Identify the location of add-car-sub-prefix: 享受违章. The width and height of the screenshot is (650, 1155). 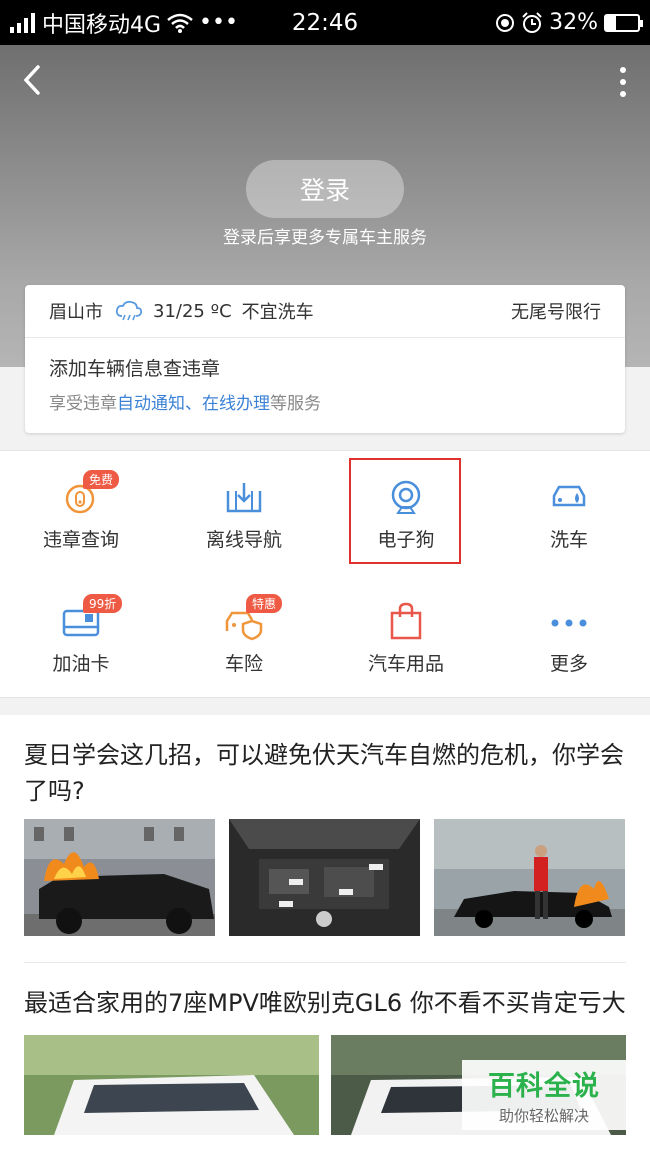
(83, 404).